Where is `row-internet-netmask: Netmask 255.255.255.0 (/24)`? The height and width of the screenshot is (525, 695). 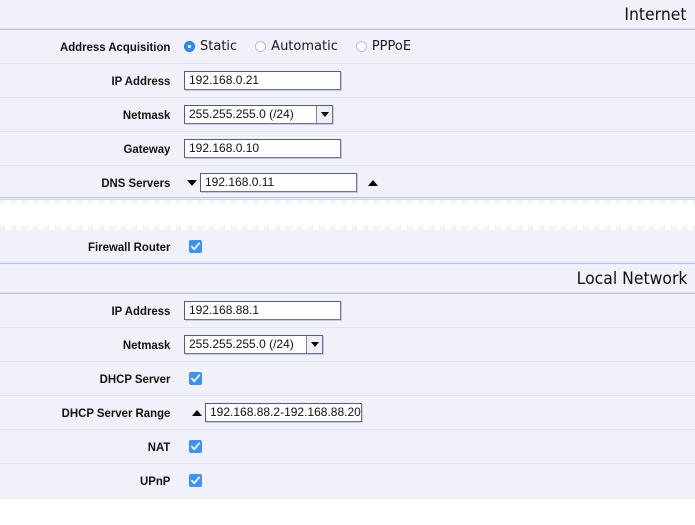 row-internet-netmask: Netmask 255.255.255.0 (/24) is located at coordinates (347, 115).